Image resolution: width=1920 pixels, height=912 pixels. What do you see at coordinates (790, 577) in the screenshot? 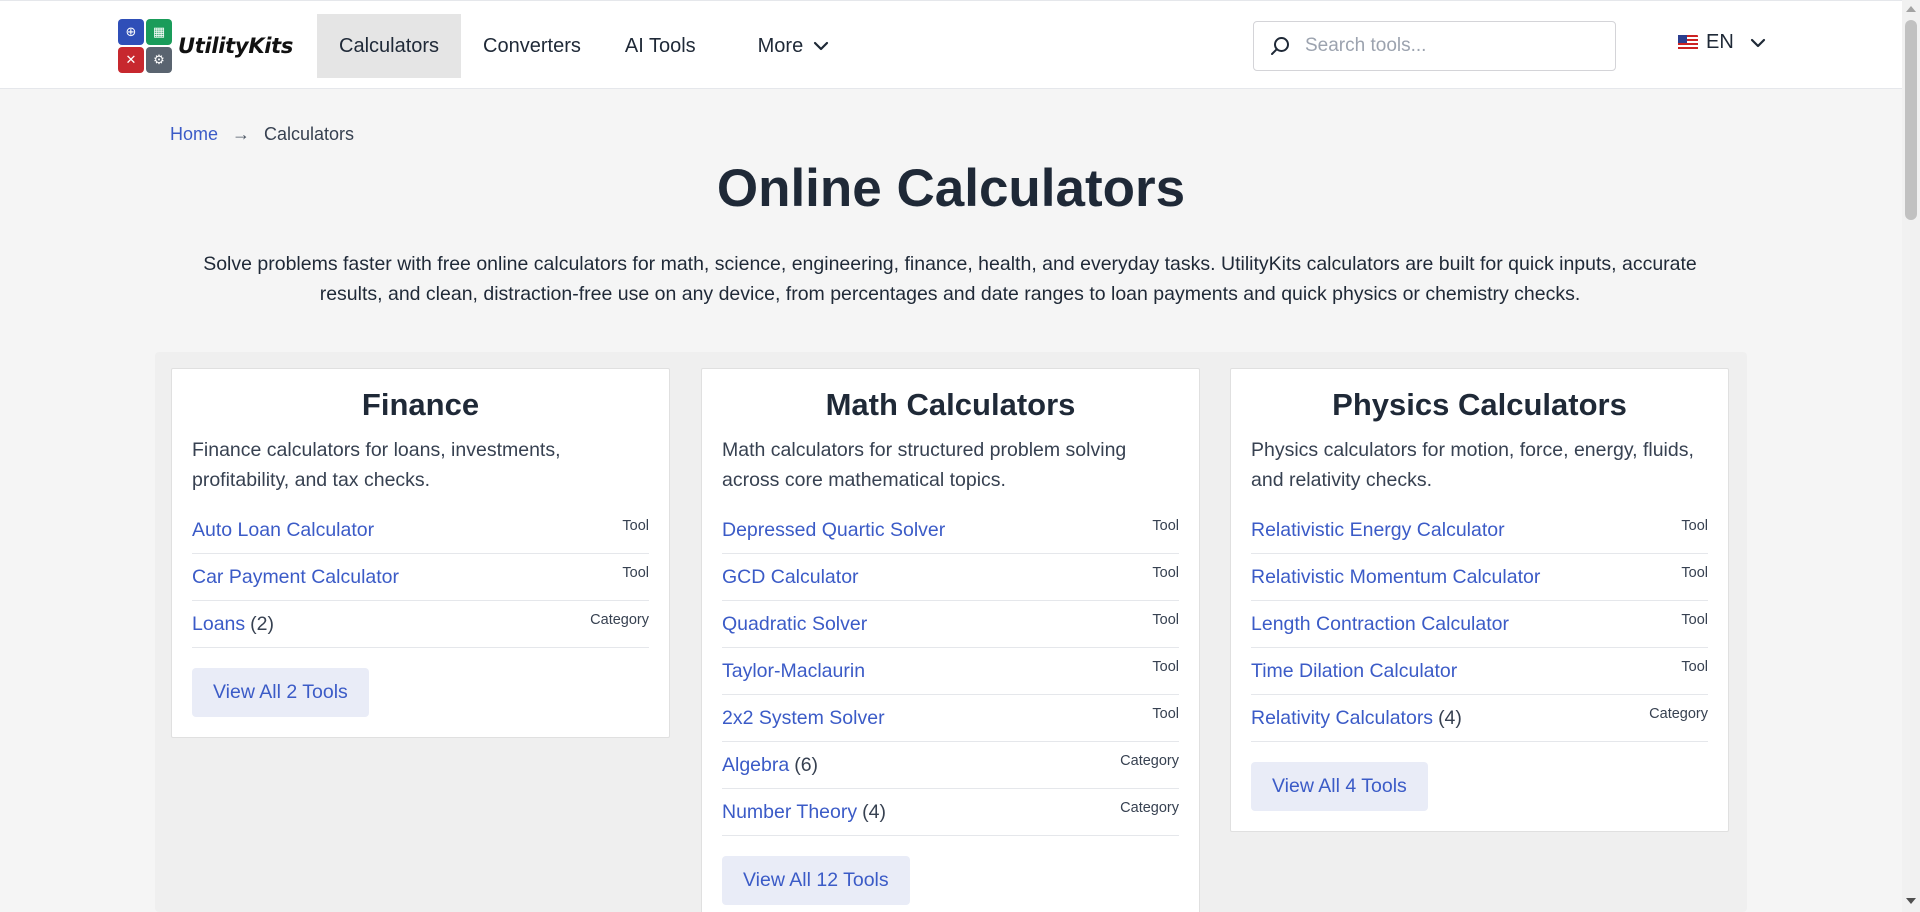
I see `tool-link: GCD Calculator` at bounding box center [790, 577].